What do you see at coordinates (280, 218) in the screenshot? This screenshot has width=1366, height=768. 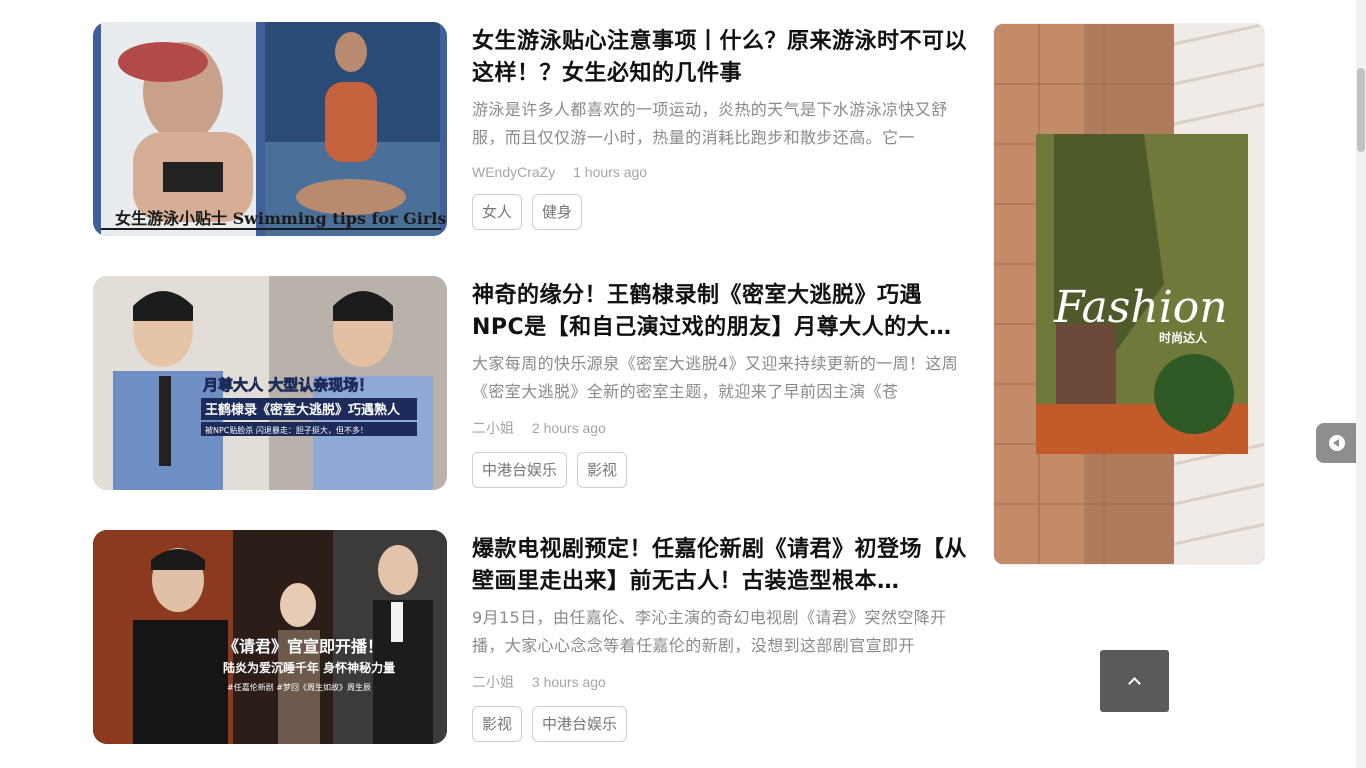 I see `thumbnail-caption: 女生游泳小贴士 Swimming tips for Girls` at bounding box center [280, 218].